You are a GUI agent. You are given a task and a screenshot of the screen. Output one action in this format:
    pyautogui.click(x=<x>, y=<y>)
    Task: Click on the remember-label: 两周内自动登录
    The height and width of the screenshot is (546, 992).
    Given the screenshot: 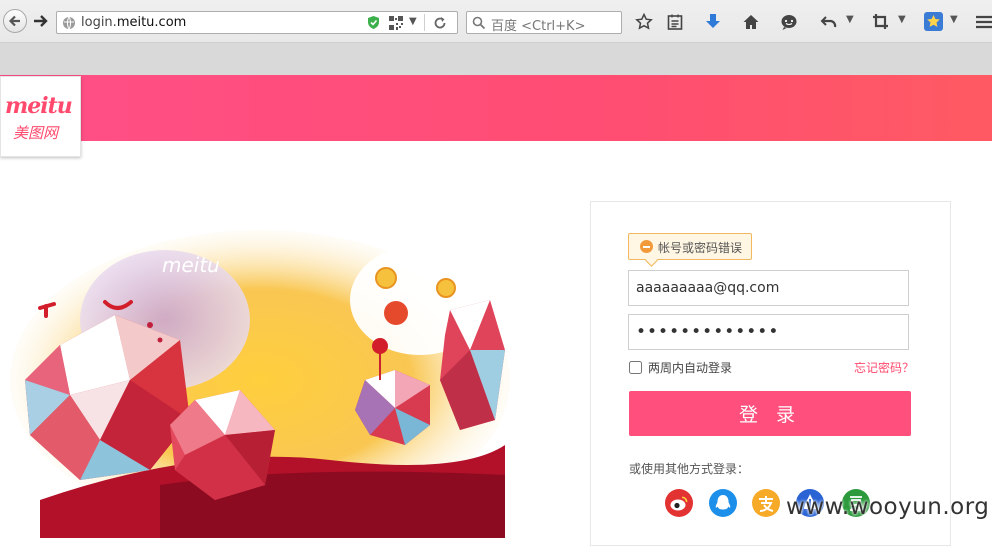 What is the action you would take?
    pyautogui.click(x=690, y=367)
    